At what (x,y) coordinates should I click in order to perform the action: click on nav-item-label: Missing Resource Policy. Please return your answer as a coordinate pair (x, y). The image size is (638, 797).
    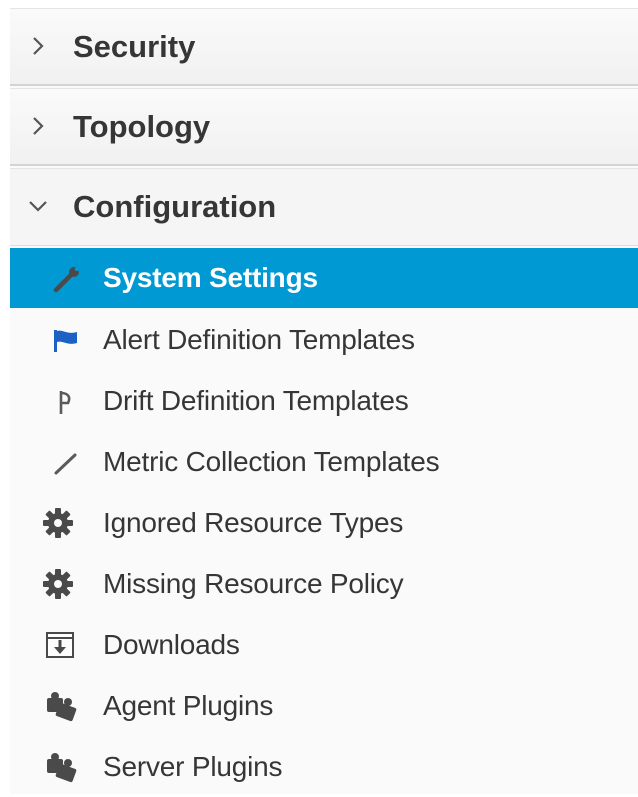
    Looking at the image, I should click on (253, 583).